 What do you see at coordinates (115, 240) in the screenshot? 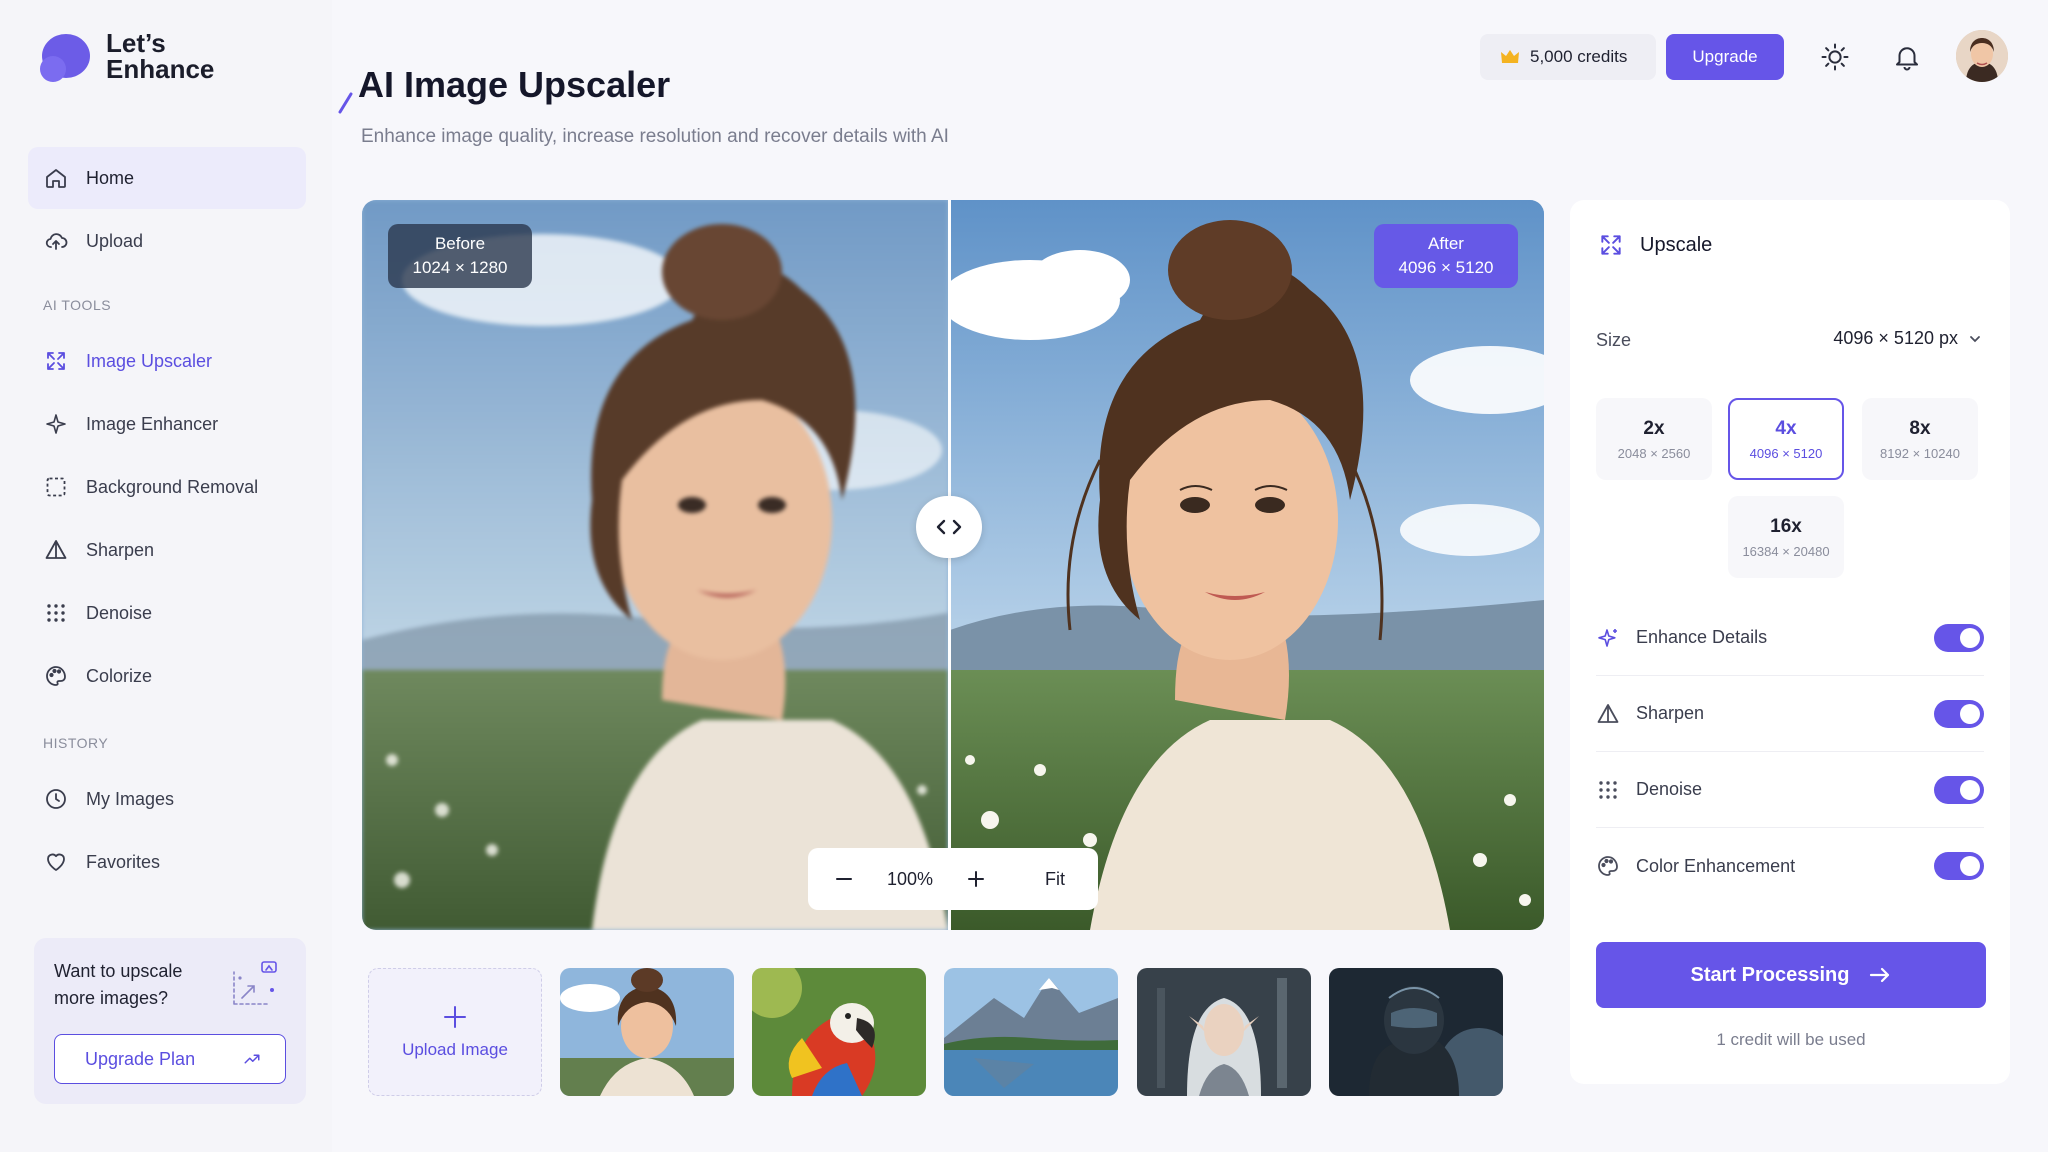
I see `sidebar-item-label: Upload` at bounding box center [115, 240].